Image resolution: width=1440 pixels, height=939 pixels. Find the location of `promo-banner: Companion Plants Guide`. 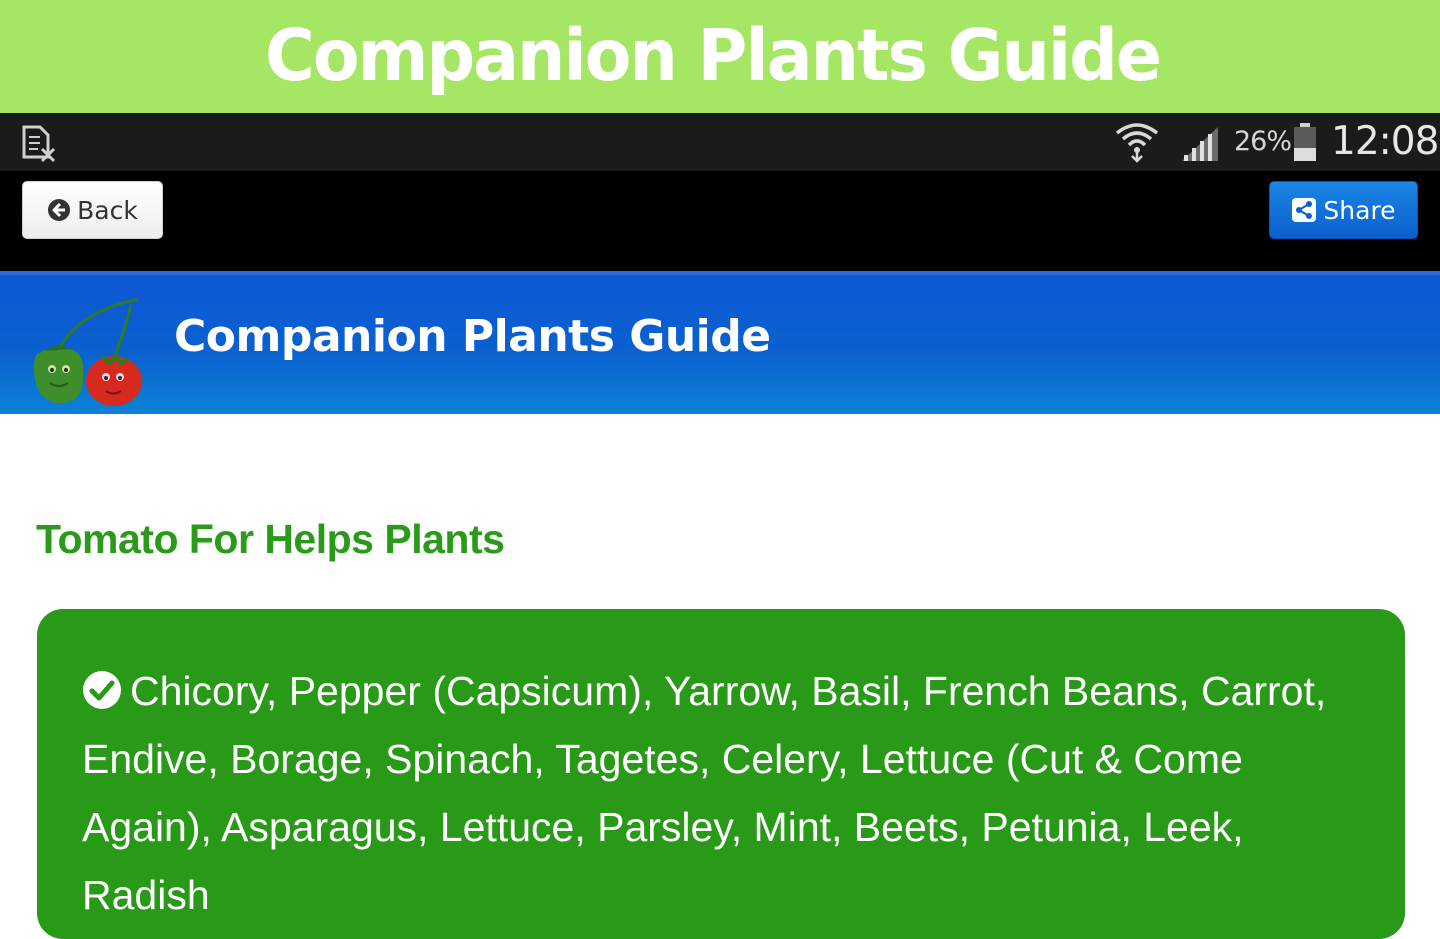

promo-banner: Companion Plants Guide is located at coordinates (720, 56).